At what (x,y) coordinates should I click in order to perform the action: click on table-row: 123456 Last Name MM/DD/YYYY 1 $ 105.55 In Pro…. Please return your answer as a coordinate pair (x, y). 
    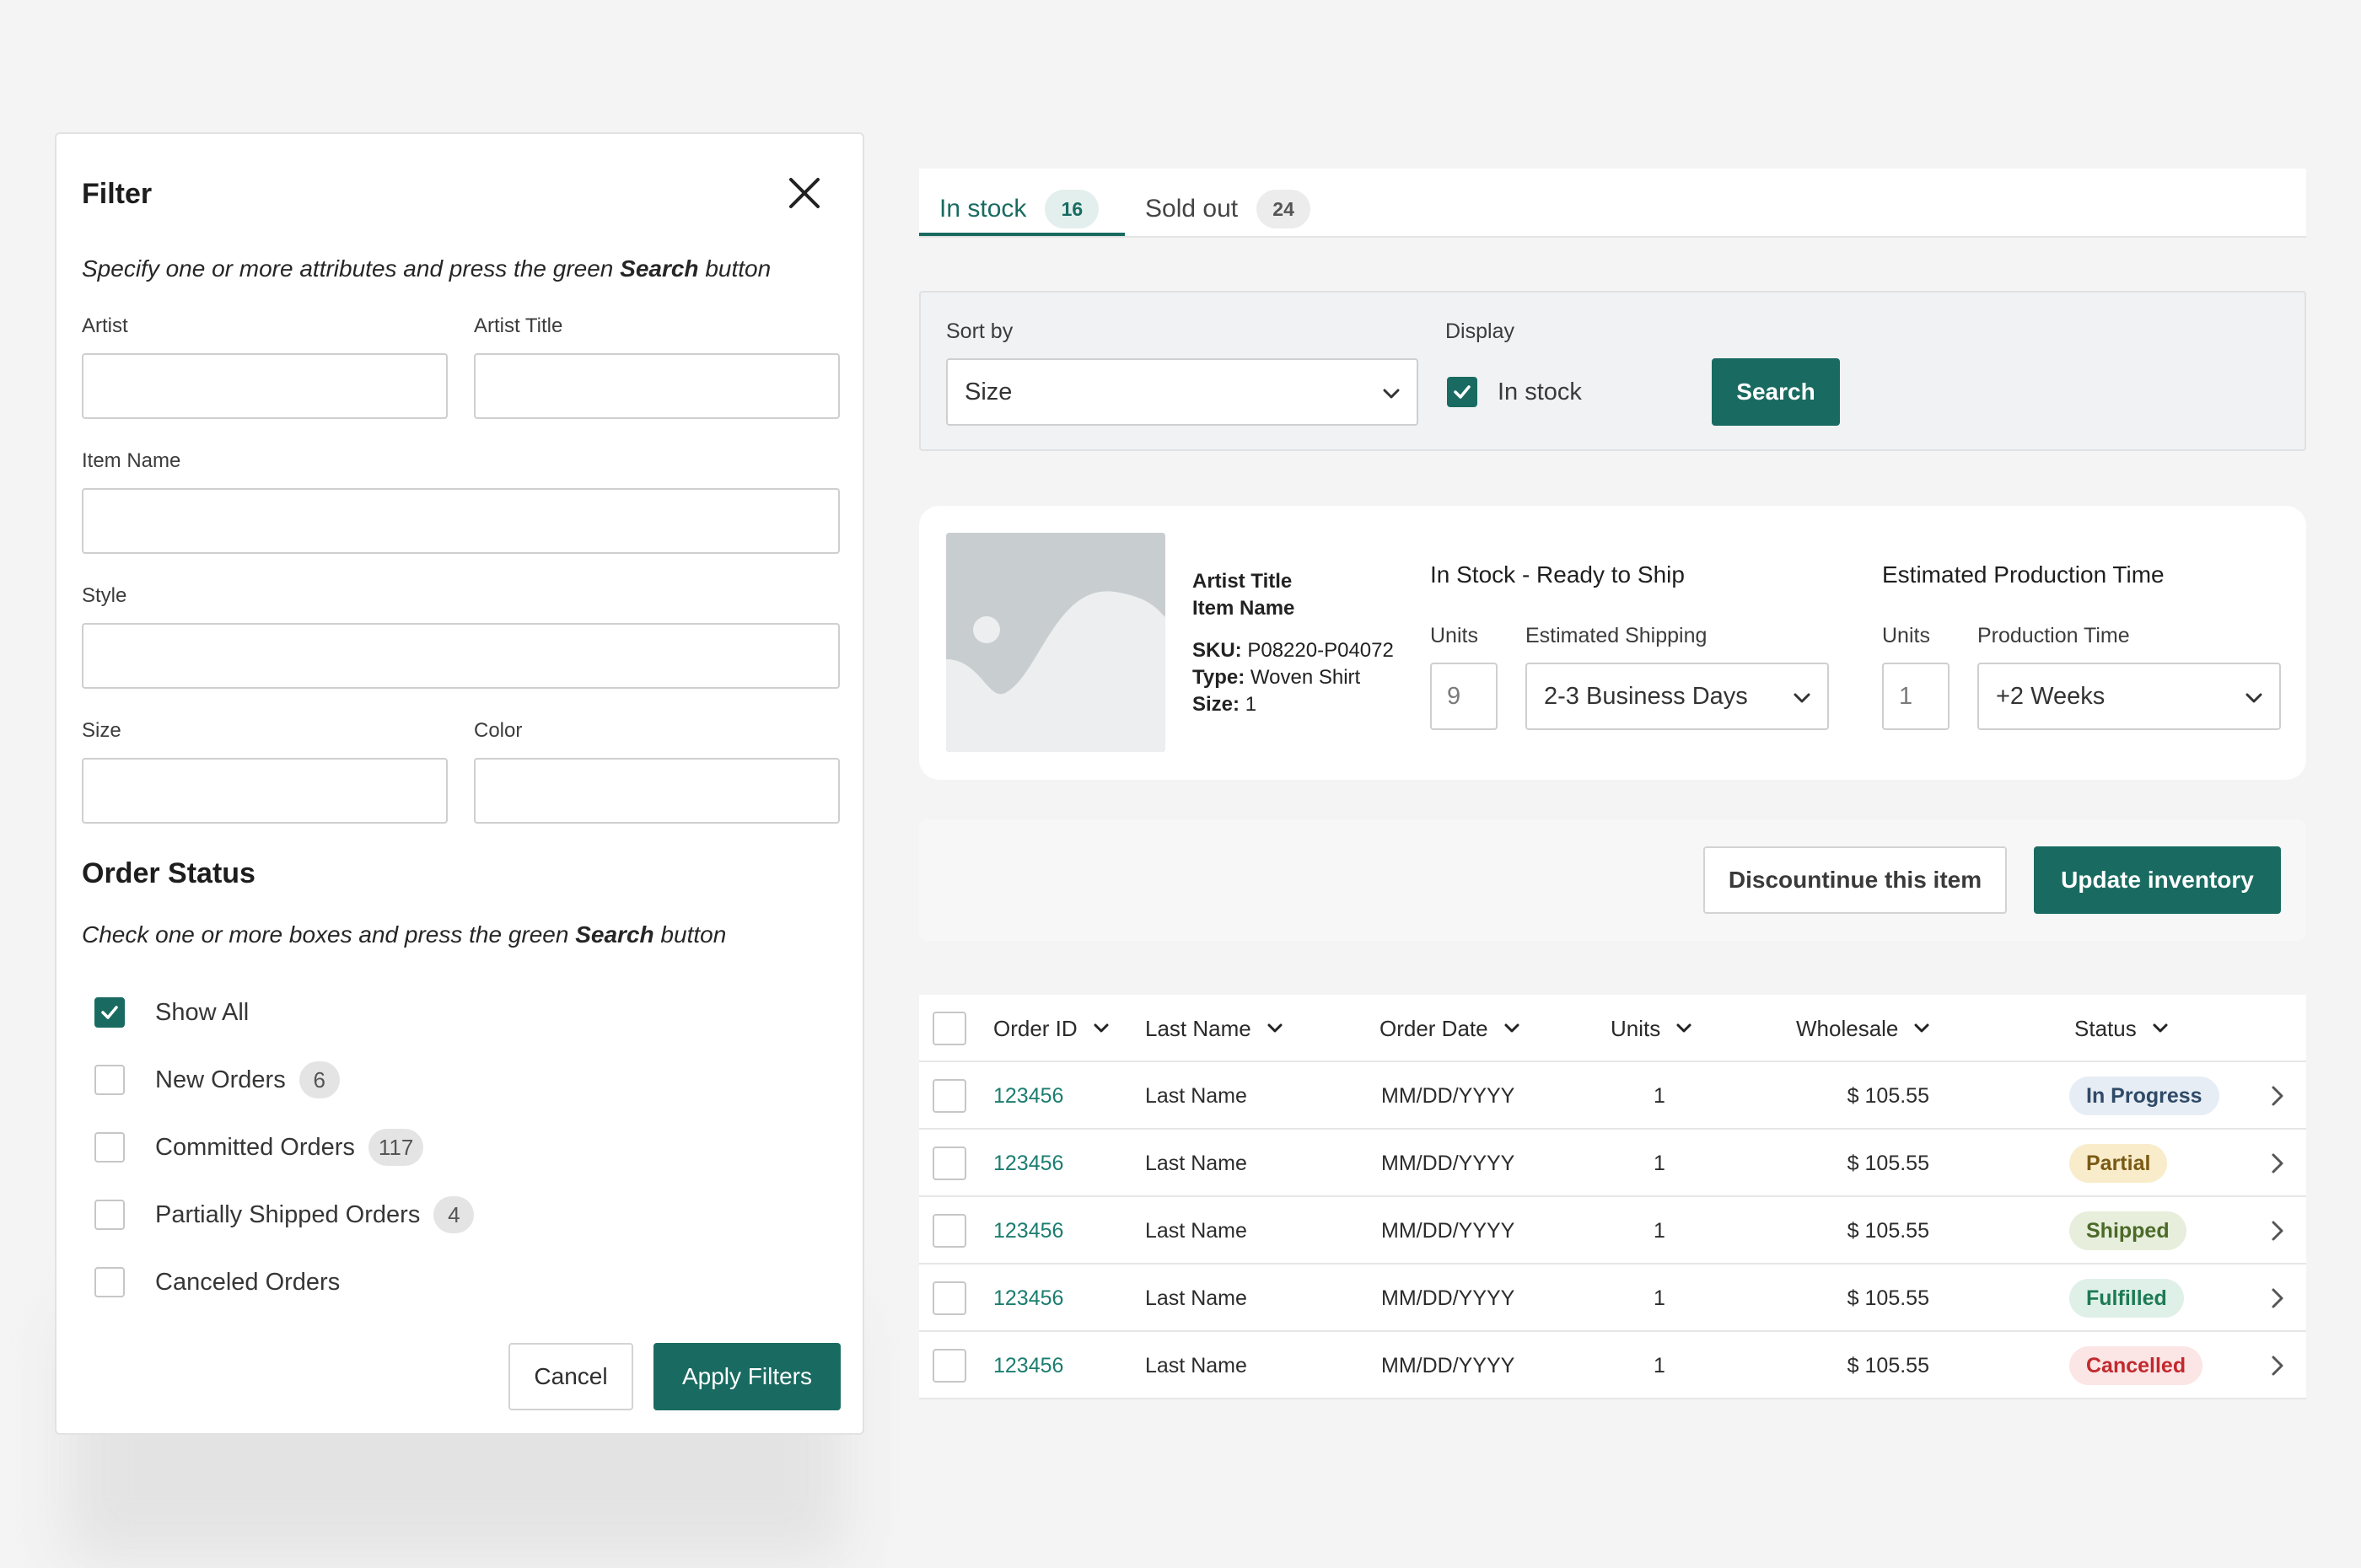
    Looking at the image, I should click on (1612, 1096).